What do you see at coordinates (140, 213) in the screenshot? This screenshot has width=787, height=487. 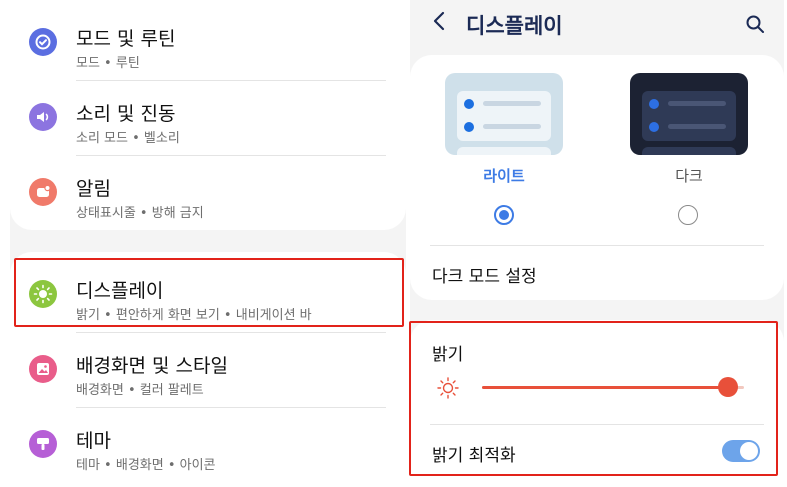 I see `settings-item-subtitle: 상태표시줄 • 방해 금지` at bounding box center [140, 213].